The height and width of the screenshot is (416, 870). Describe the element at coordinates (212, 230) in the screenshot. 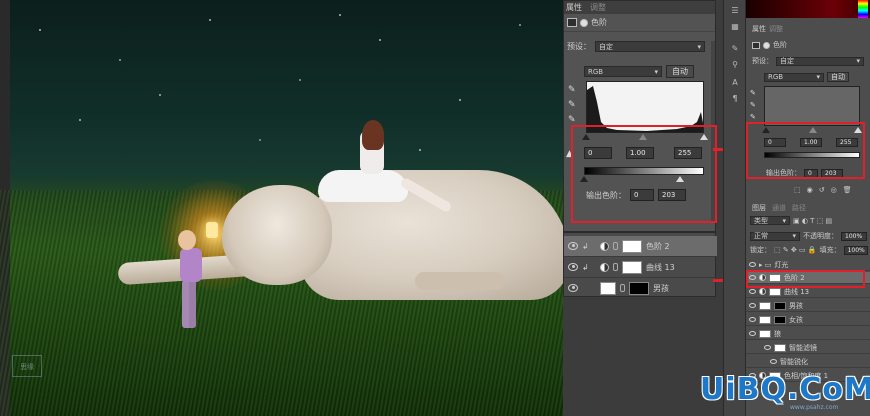

I see `lantern` at that location.